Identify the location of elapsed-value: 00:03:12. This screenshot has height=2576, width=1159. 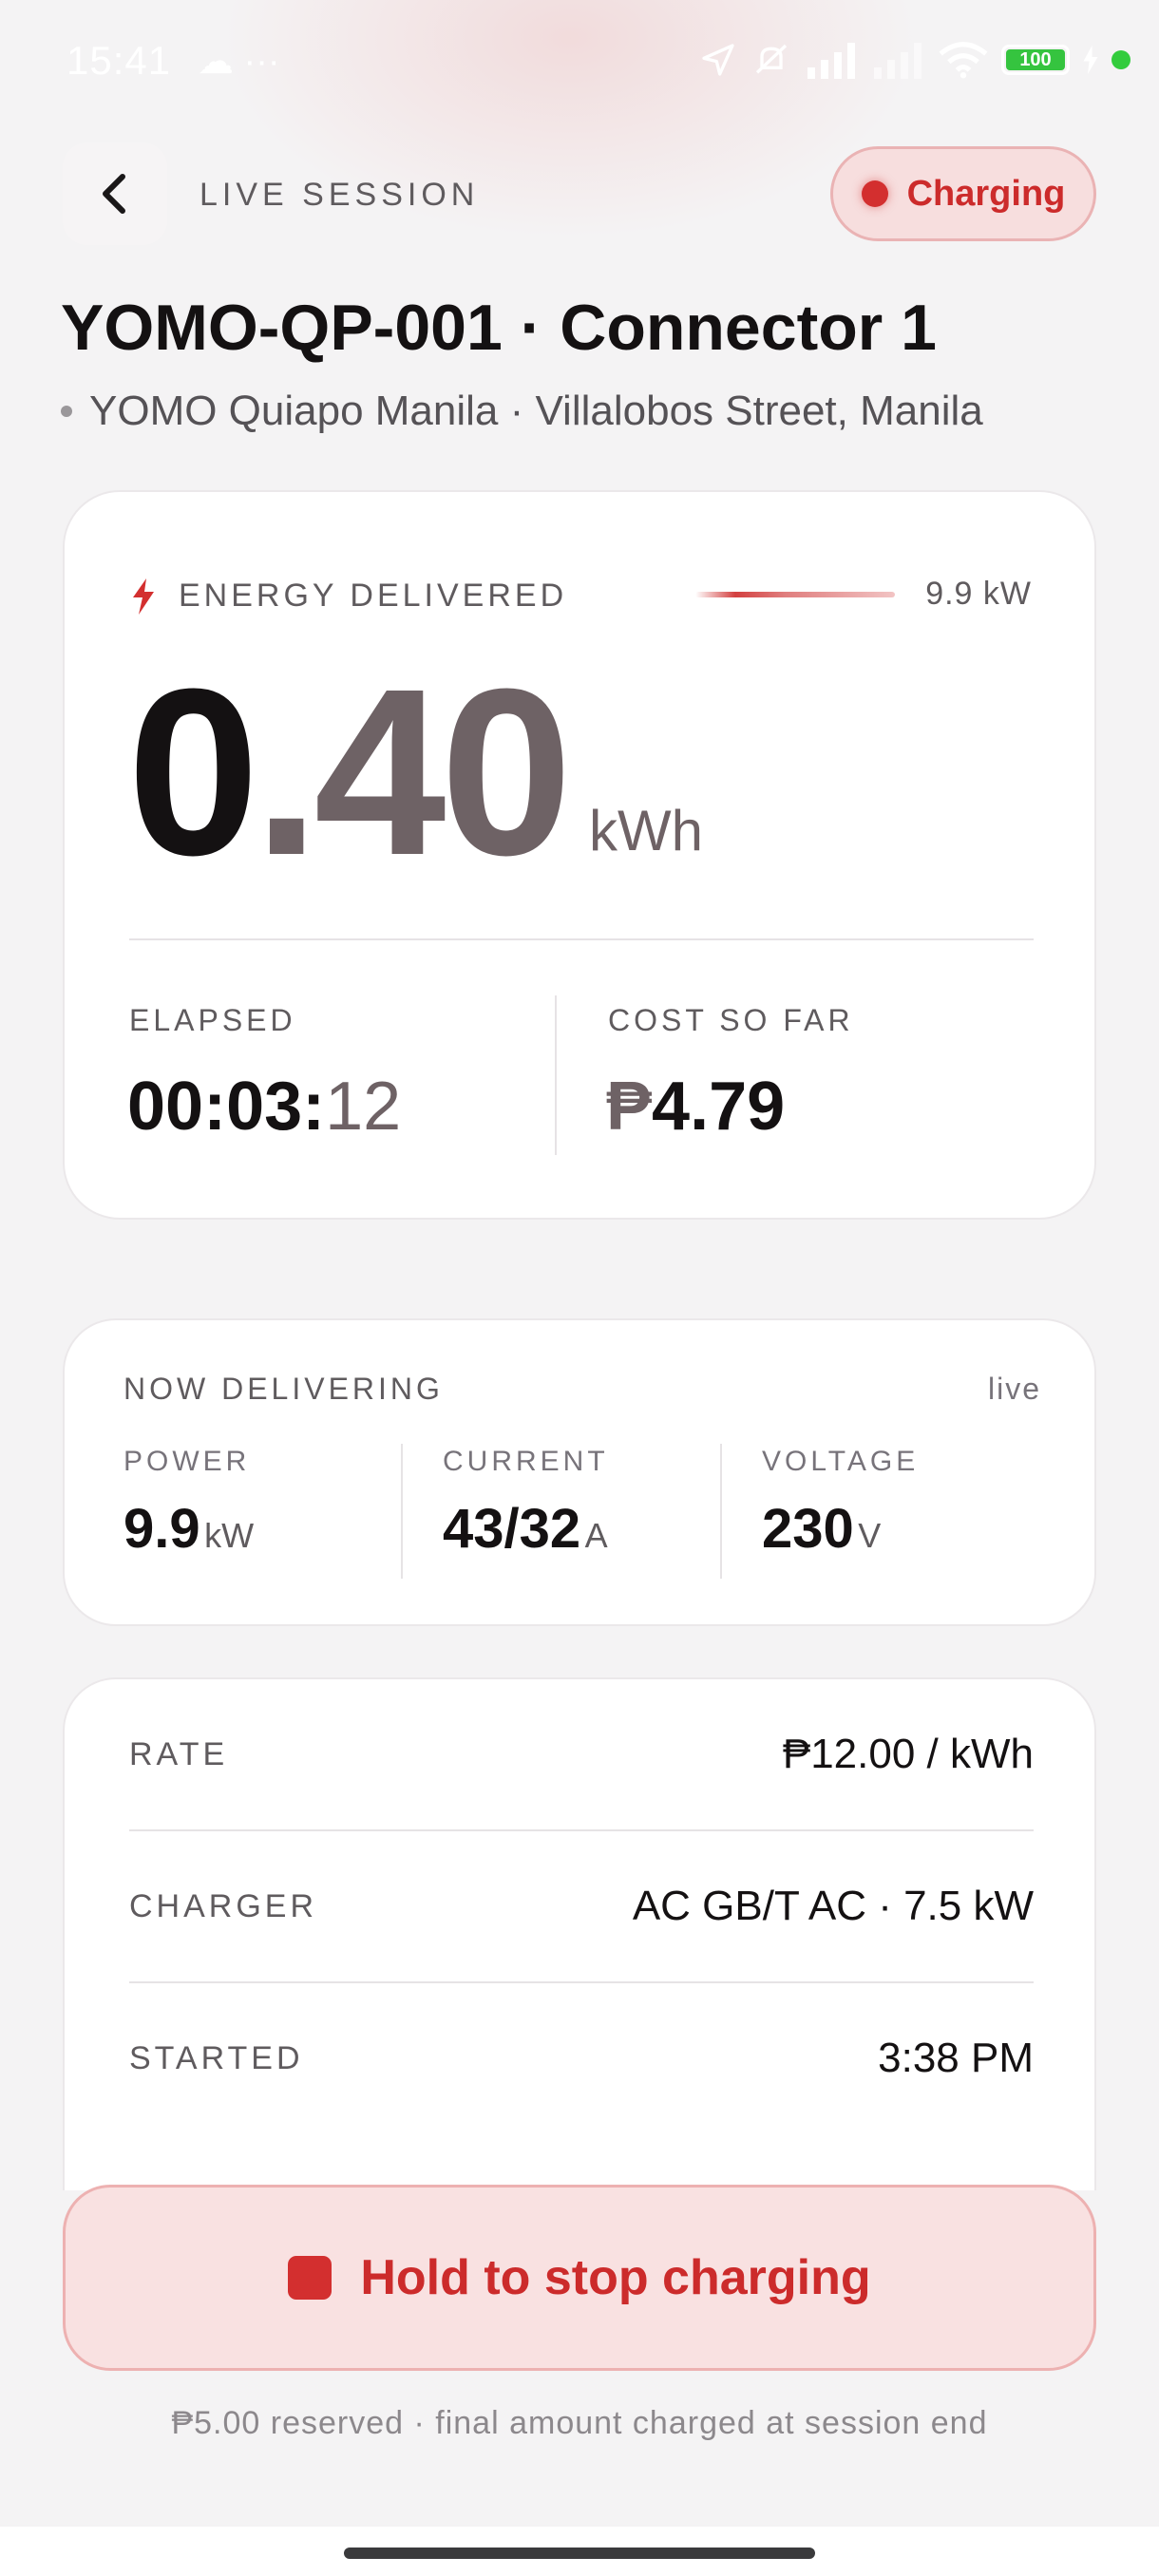
(264, 1107).